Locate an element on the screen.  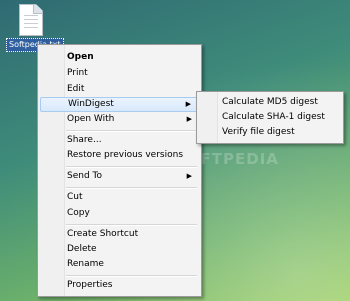
menu-item-cut: Cut is located at coordinates (119, 197).